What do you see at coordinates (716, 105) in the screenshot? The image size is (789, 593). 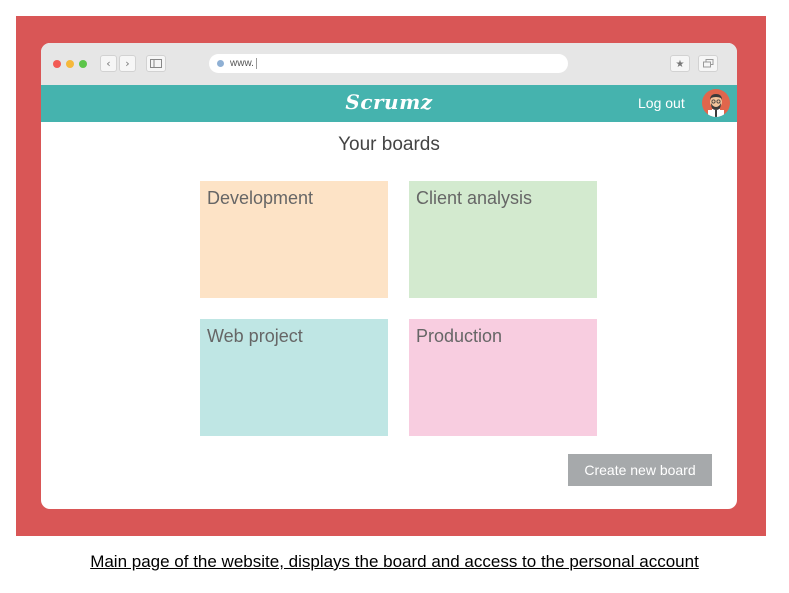 I see `user-avatar-icon` at bounding box center [716, 105].